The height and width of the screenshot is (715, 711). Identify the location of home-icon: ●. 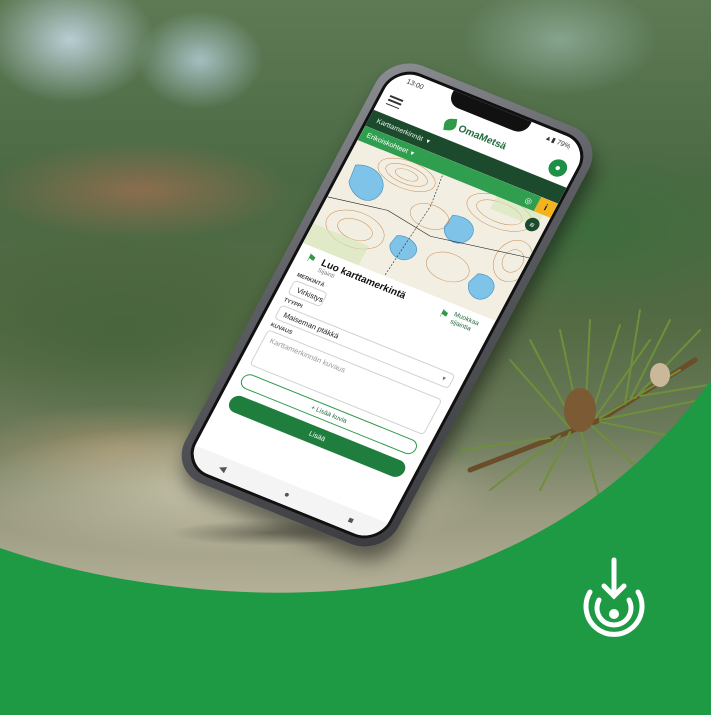
(287, 494).